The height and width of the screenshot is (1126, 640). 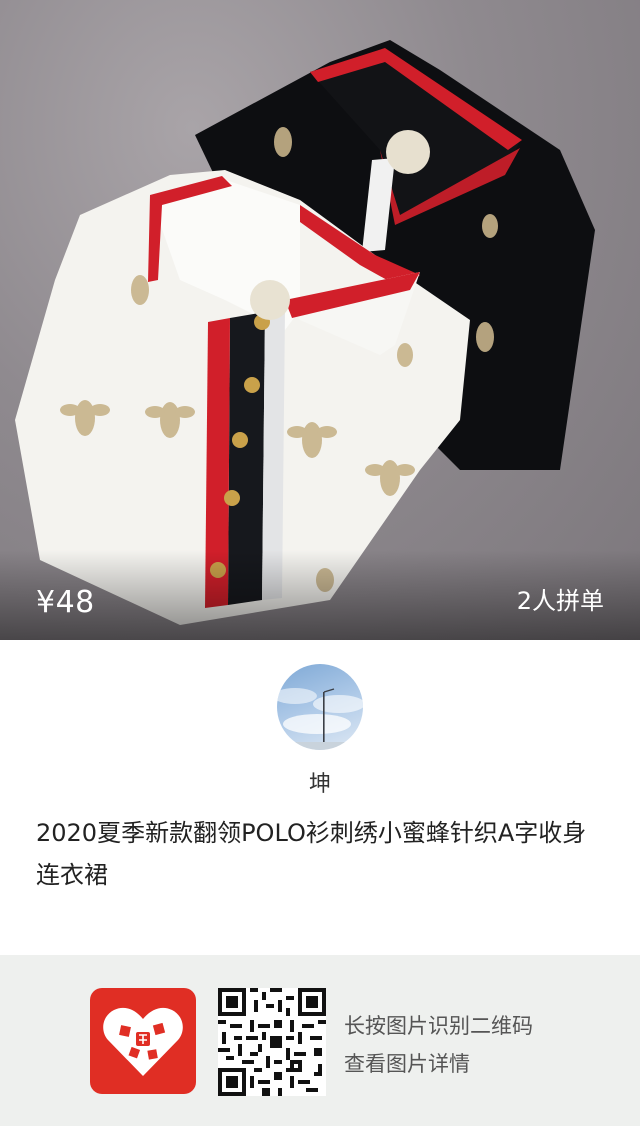 I want to click on qr-hint-line2: 查看图片详情, so click(x=407, y=1064).